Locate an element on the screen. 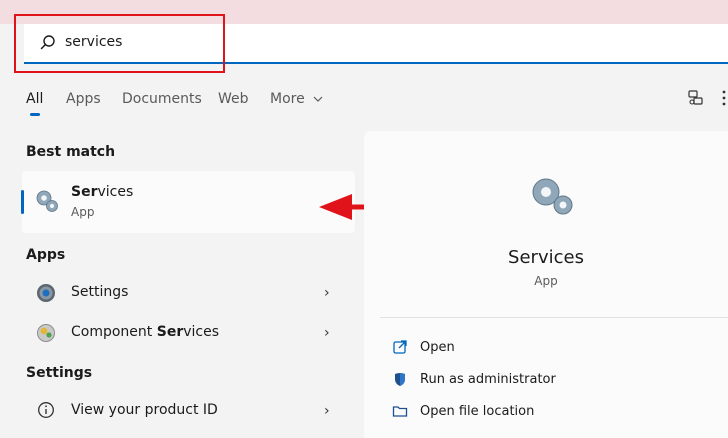  open-action: Open is located at coordinates (548, 348).